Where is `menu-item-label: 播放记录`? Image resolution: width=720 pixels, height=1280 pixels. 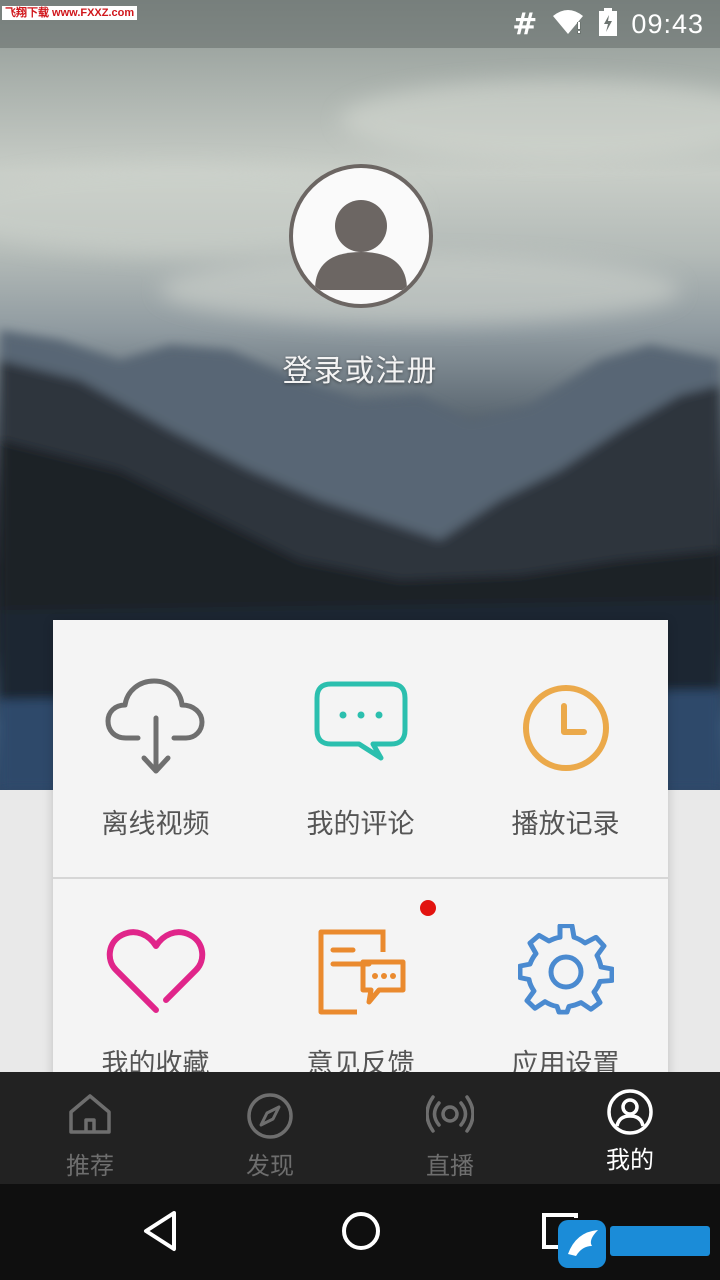 menu-item-label: 播放记录 is located at coordinates (565, 824).